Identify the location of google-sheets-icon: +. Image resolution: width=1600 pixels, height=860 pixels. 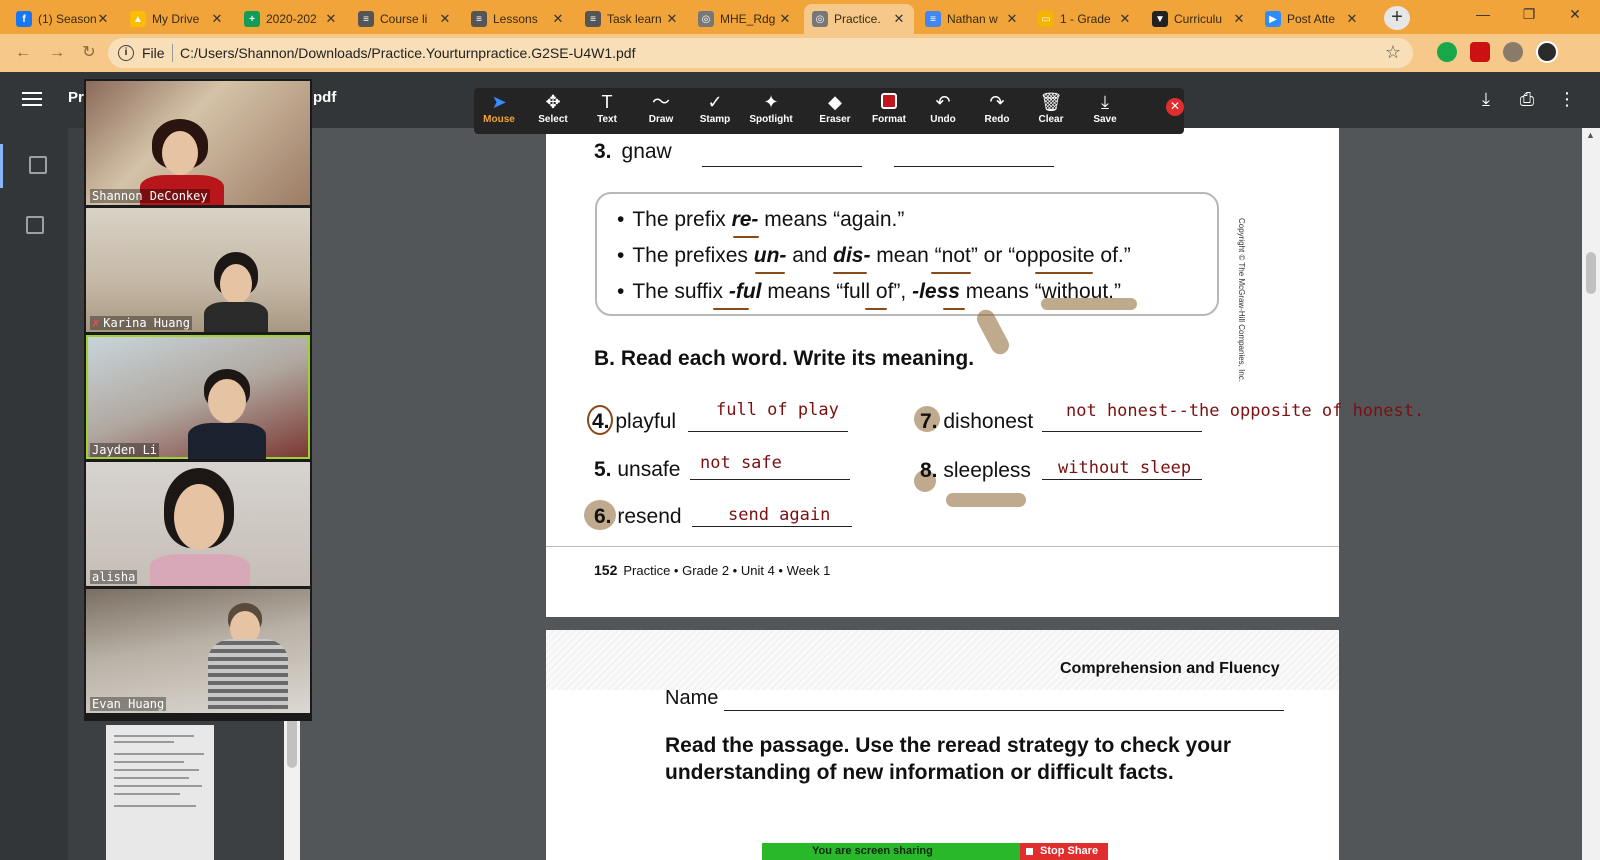
(252, 19).